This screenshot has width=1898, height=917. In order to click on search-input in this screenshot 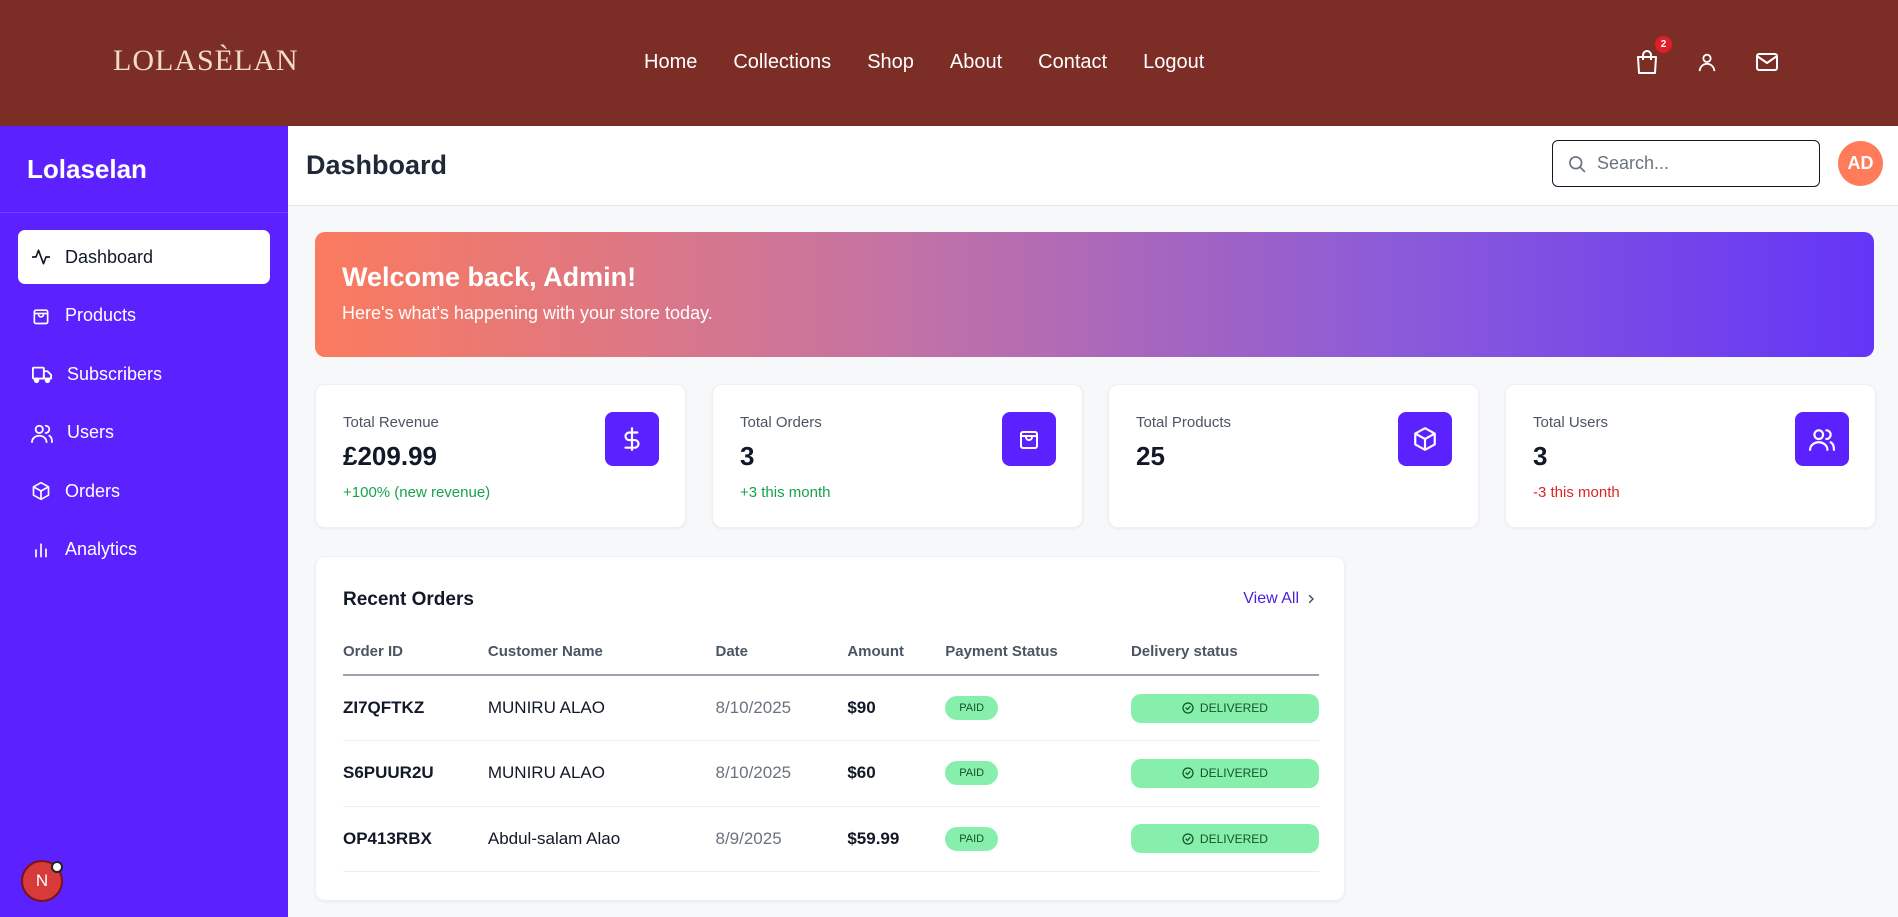, I will do `click(1697, 163)`.